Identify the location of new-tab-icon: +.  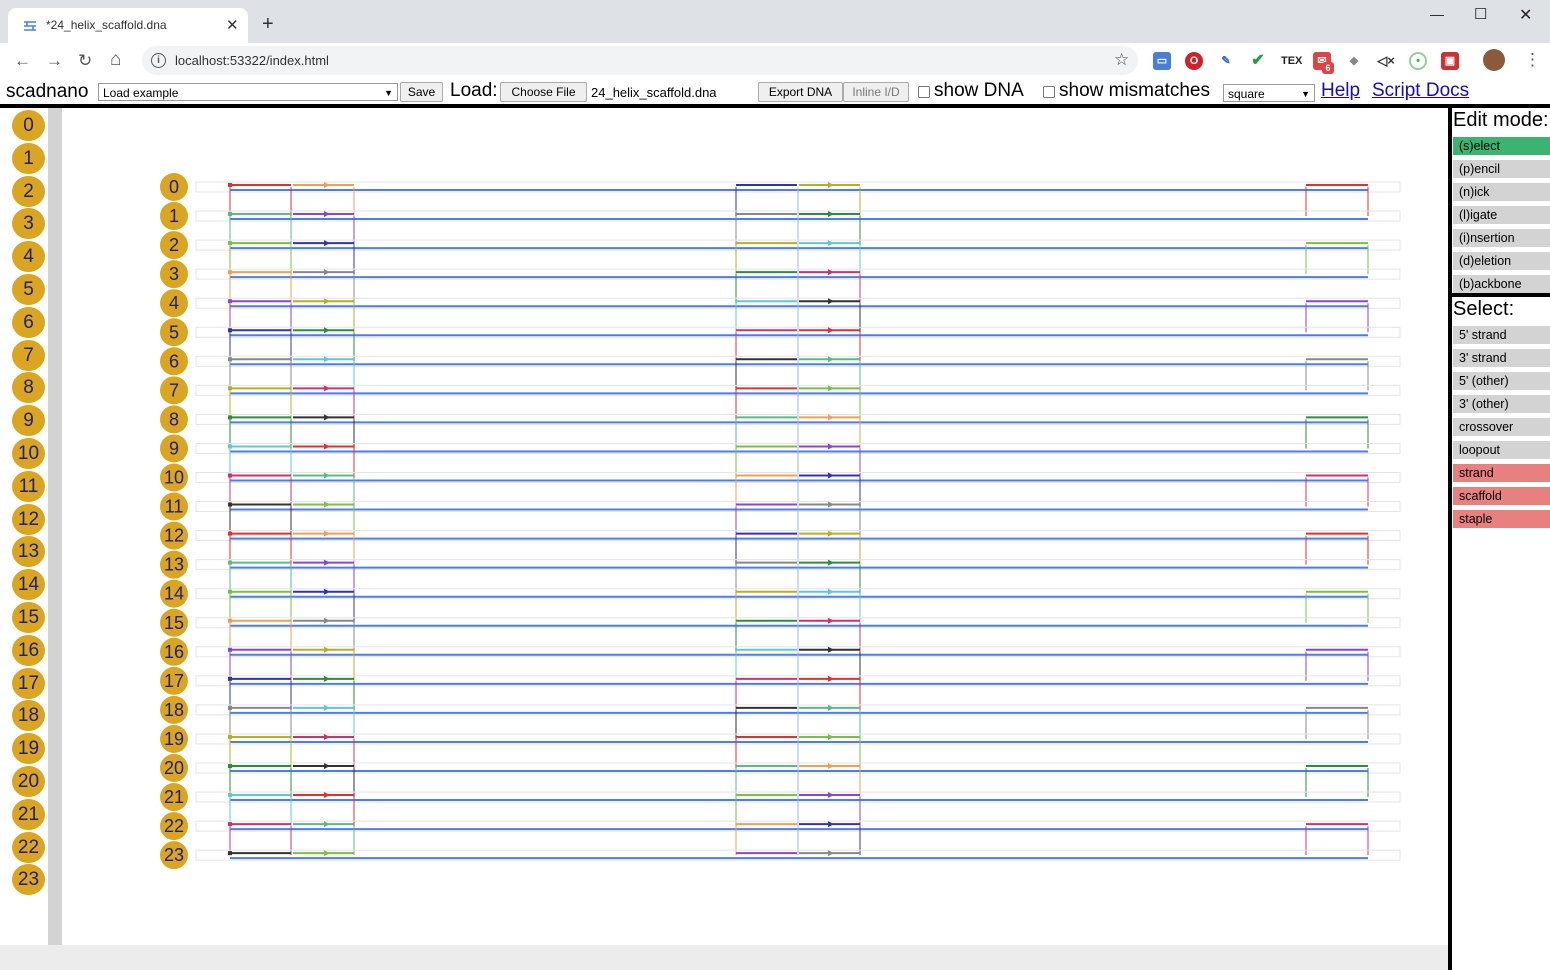
(268, 24).